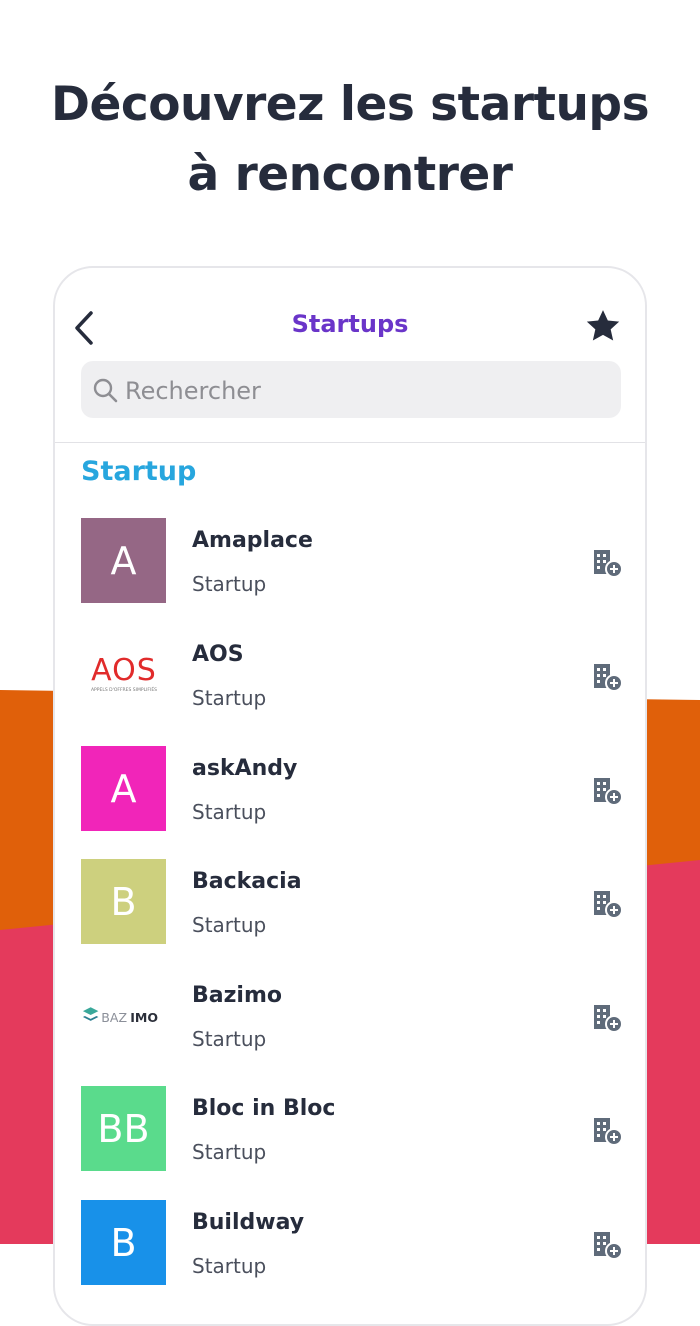 This screenshot has height=1326, width=700. I want to click on svg-text: AOS, so click(124, 670).